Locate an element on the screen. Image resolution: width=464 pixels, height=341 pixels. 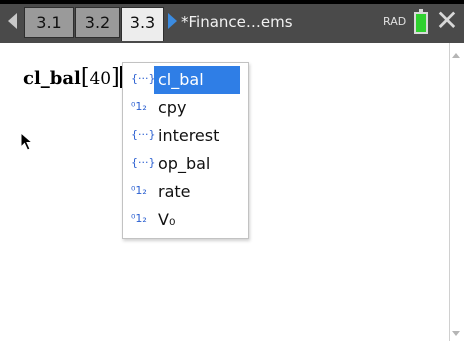
battery-icon is located at coordinates (421, 21).